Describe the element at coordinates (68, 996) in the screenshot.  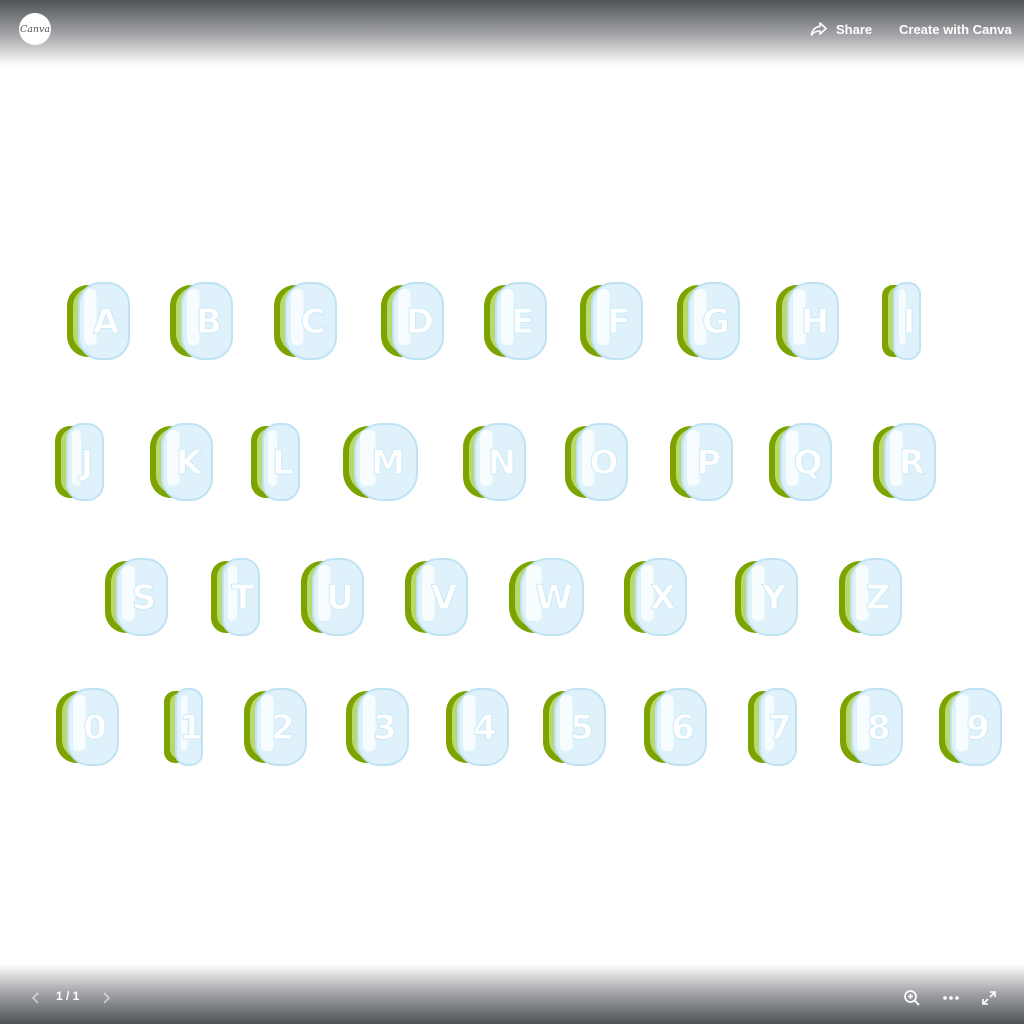
I see `page-indicator: 1 / 1` at that location.